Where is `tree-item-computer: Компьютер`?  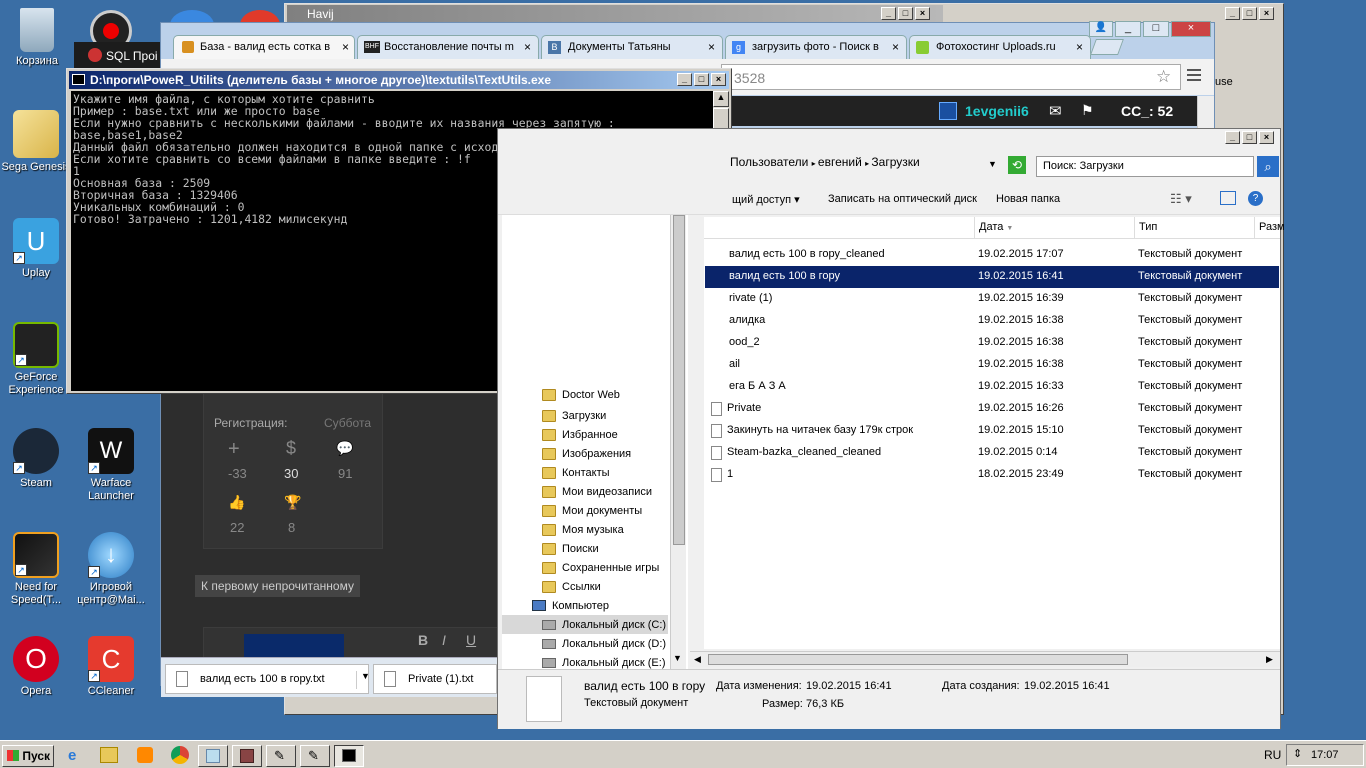 tree-item-computer: Компьютер is located at coordinates (570, 605).